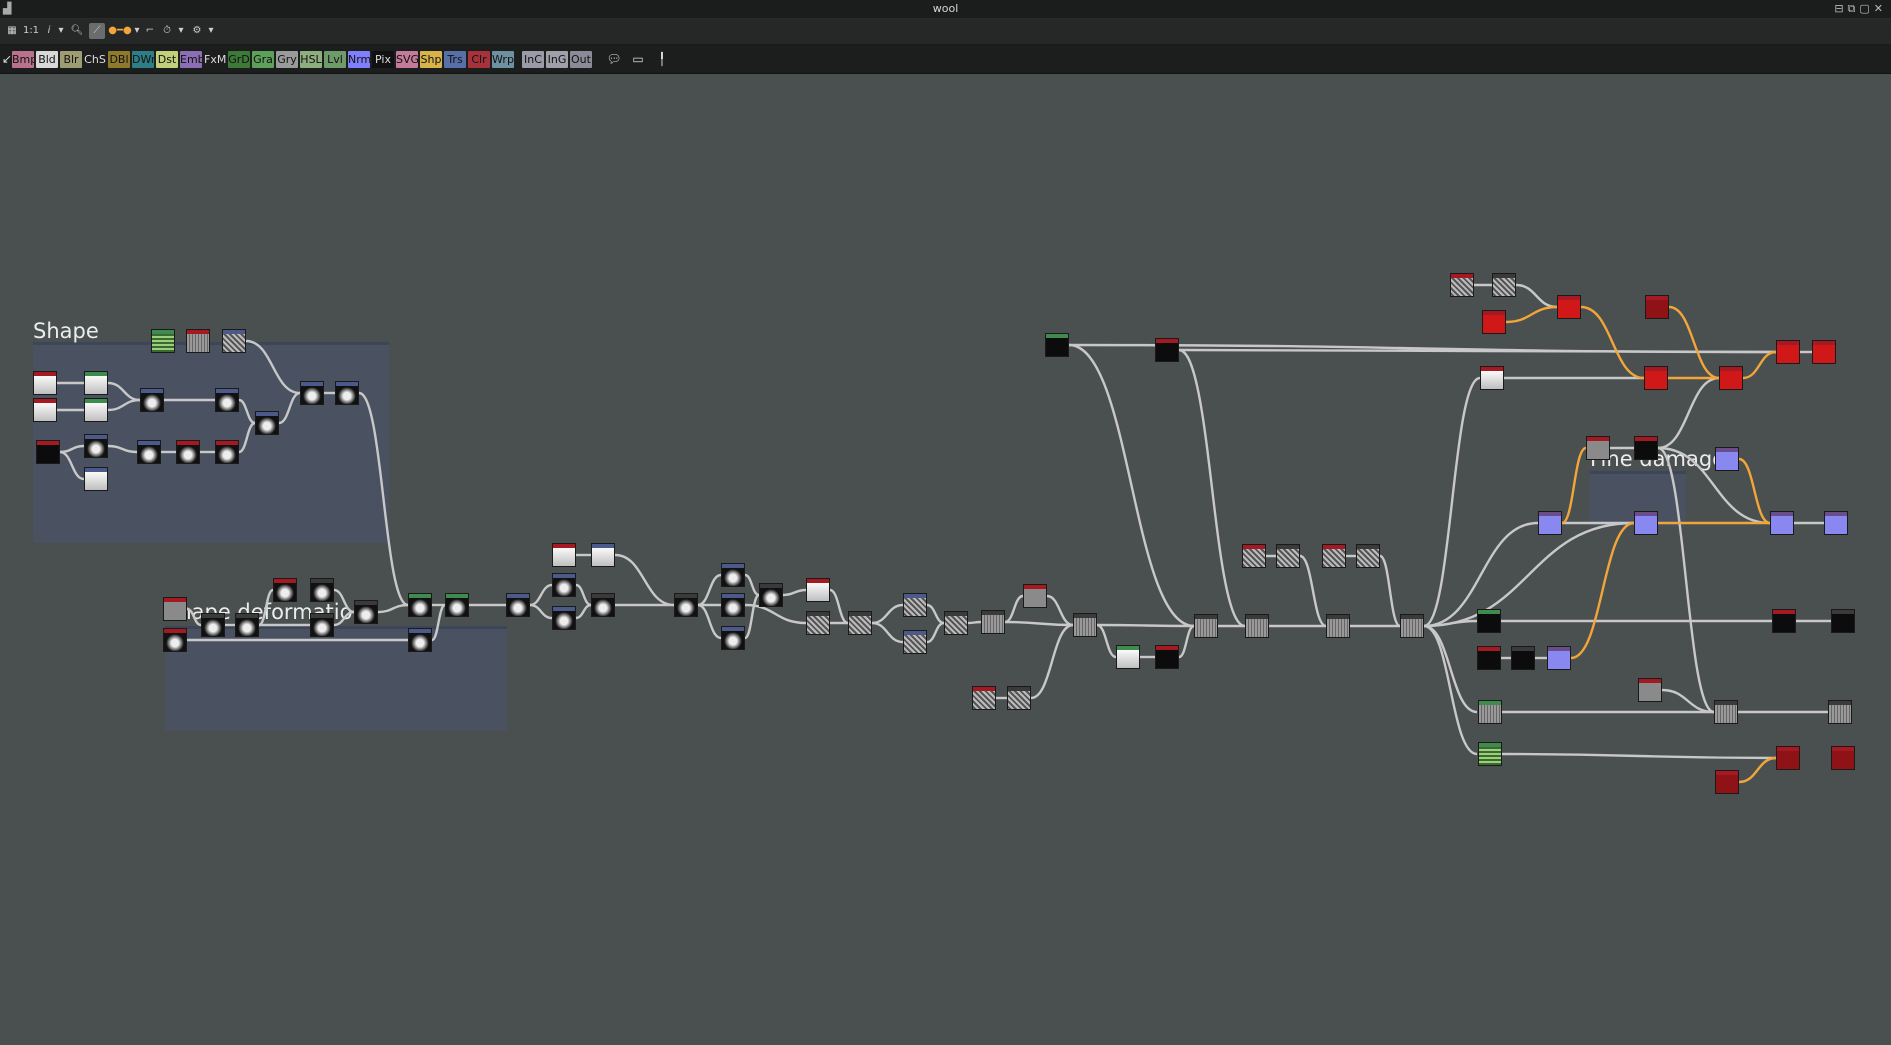 Image resolution: width=1891 pixels, height=1045 pixels. What do you see at coordinates (191, 59) in the screenshot?
I see `node-category-emb: Emb` at bounding box center [191, 59].